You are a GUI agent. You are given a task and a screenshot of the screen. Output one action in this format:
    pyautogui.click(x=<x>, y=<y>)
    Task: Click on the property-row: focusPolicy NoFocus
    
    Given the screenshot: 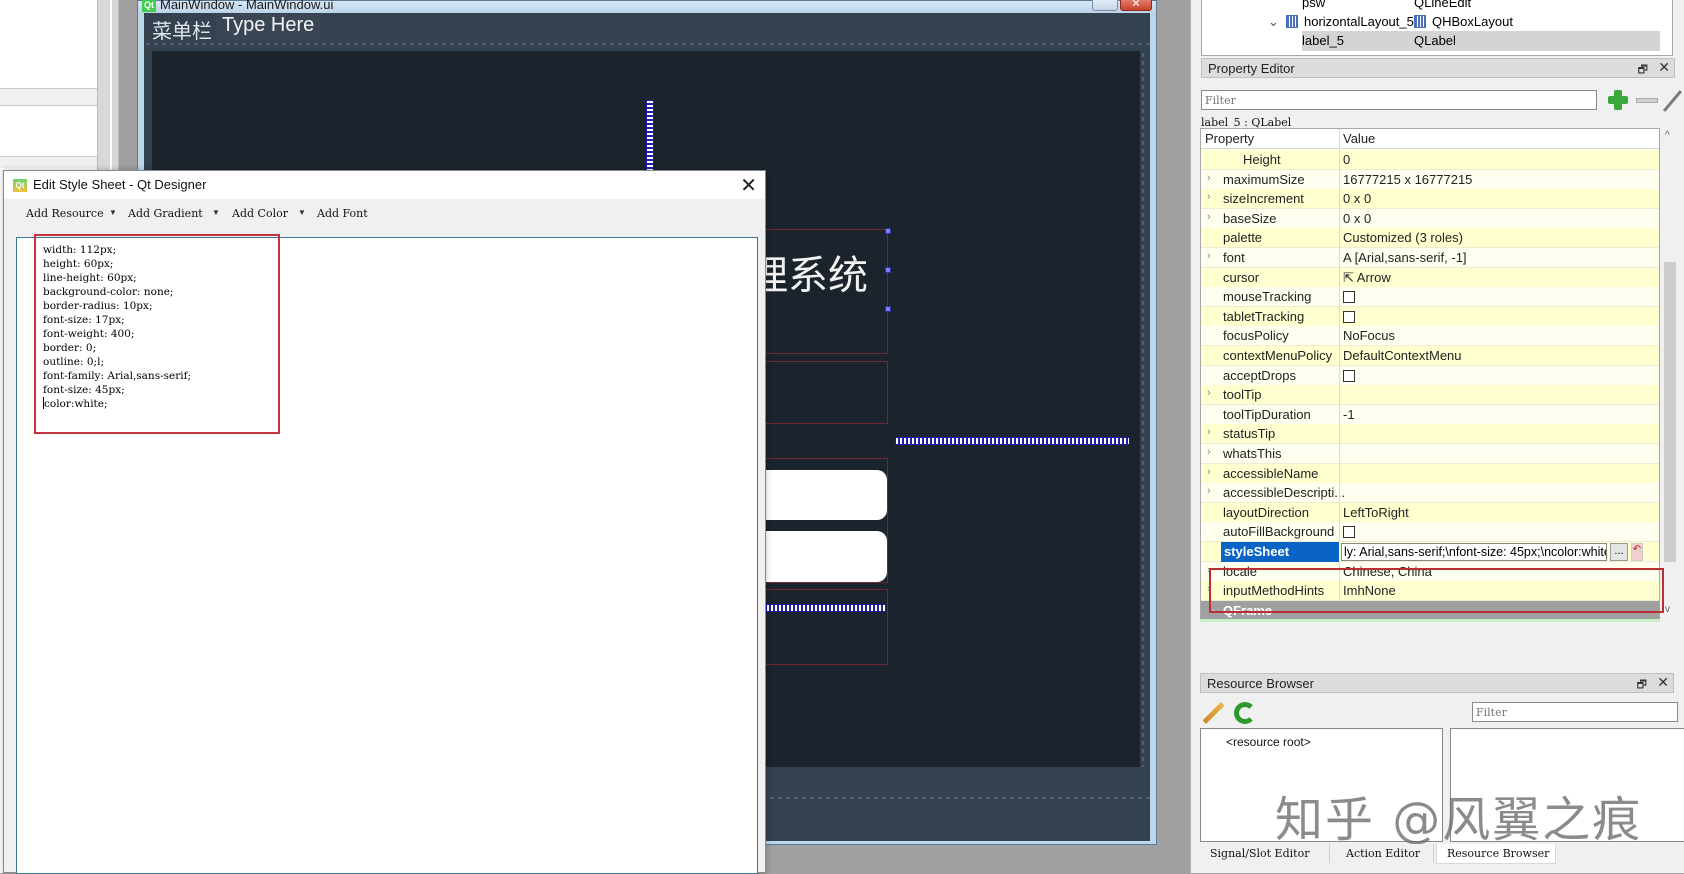 What is the action you would take?
    pyautogui.click(x=1430, y=336)
    